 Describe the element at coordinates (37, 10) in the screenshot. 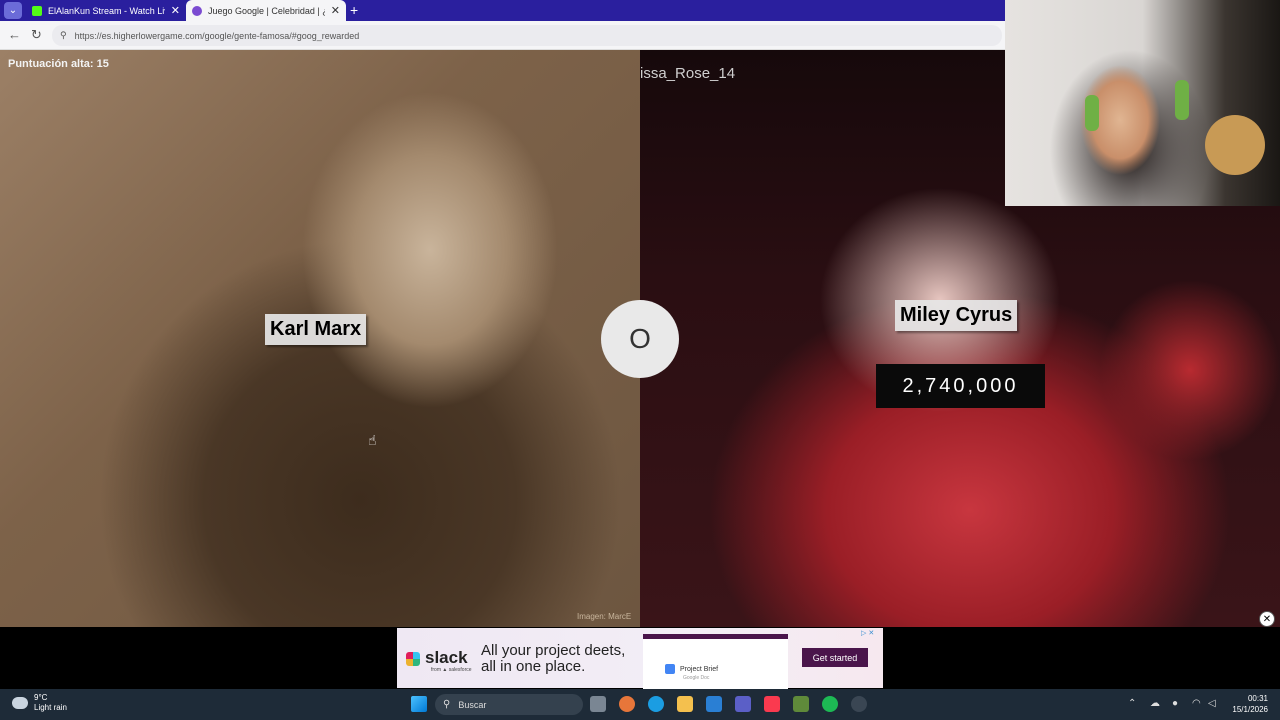

I see `kick-favicon-icon` at that location.